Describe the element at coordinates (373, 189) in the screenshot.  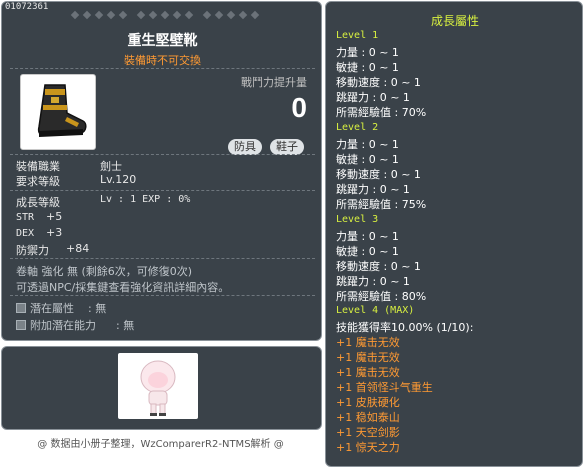
I see `level-2-line: 跳躍力 : 0 ~ 1` at that location.